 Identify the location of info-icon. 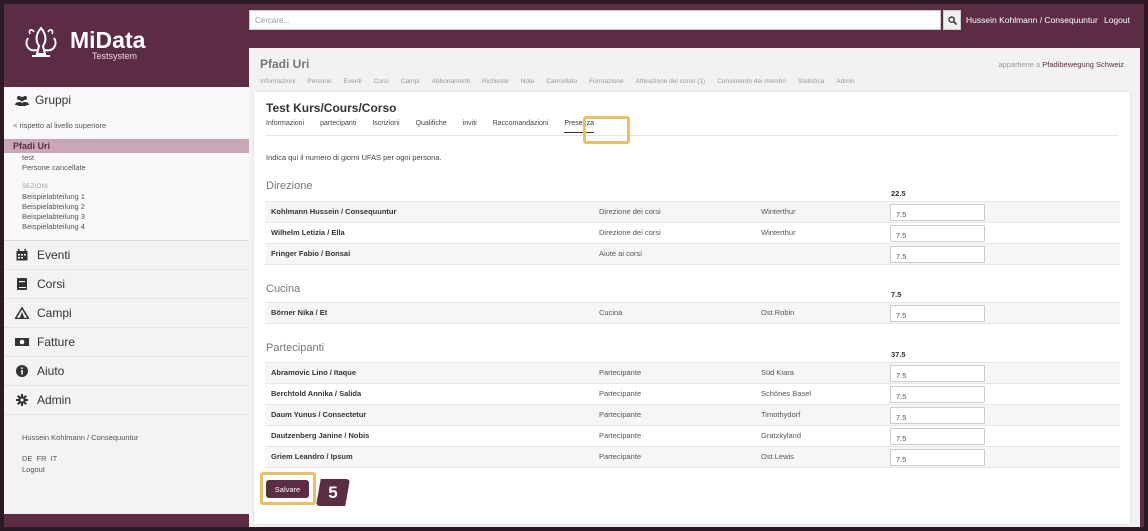
(22, 371).